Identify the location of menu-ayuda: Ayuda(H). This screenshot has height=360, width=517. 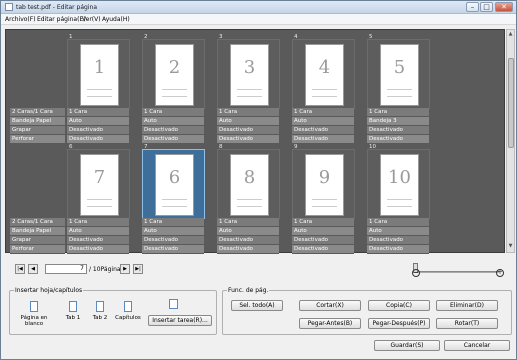
(116, 19).